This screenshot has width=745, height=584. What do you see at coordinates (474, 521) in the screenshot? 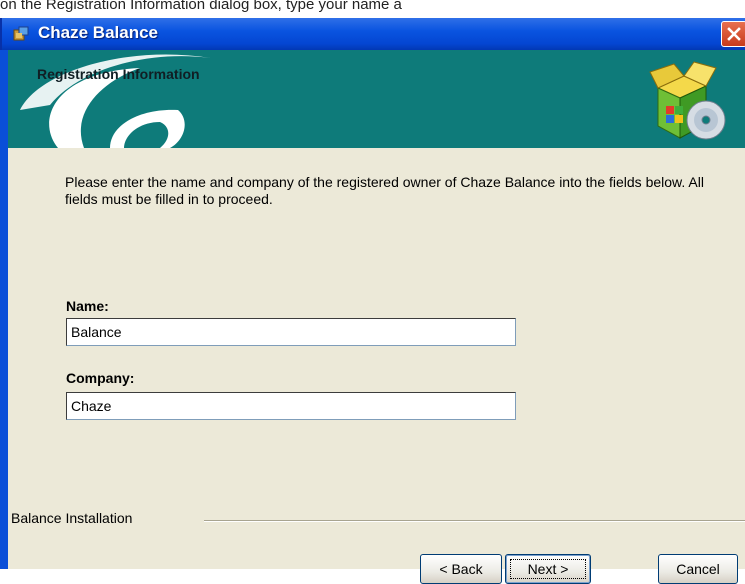
I see `footer-divider` at bounding box center [474, 521].